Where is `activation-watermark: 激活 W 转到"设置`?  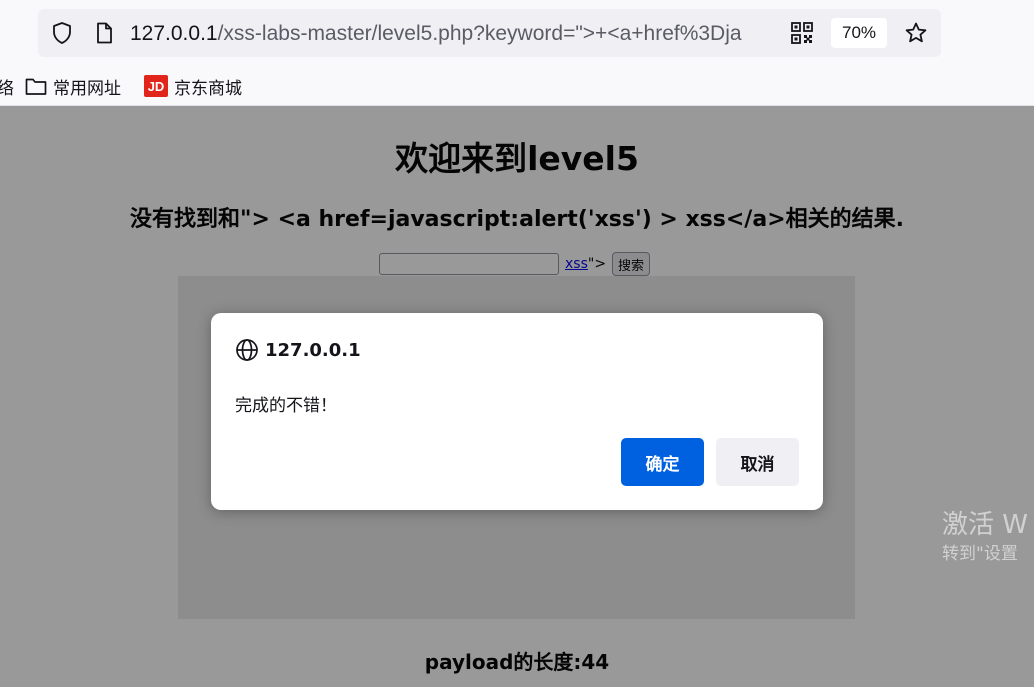
activation-watermark: 激活 W 转到"设置 is located at coordinates (985, 537).